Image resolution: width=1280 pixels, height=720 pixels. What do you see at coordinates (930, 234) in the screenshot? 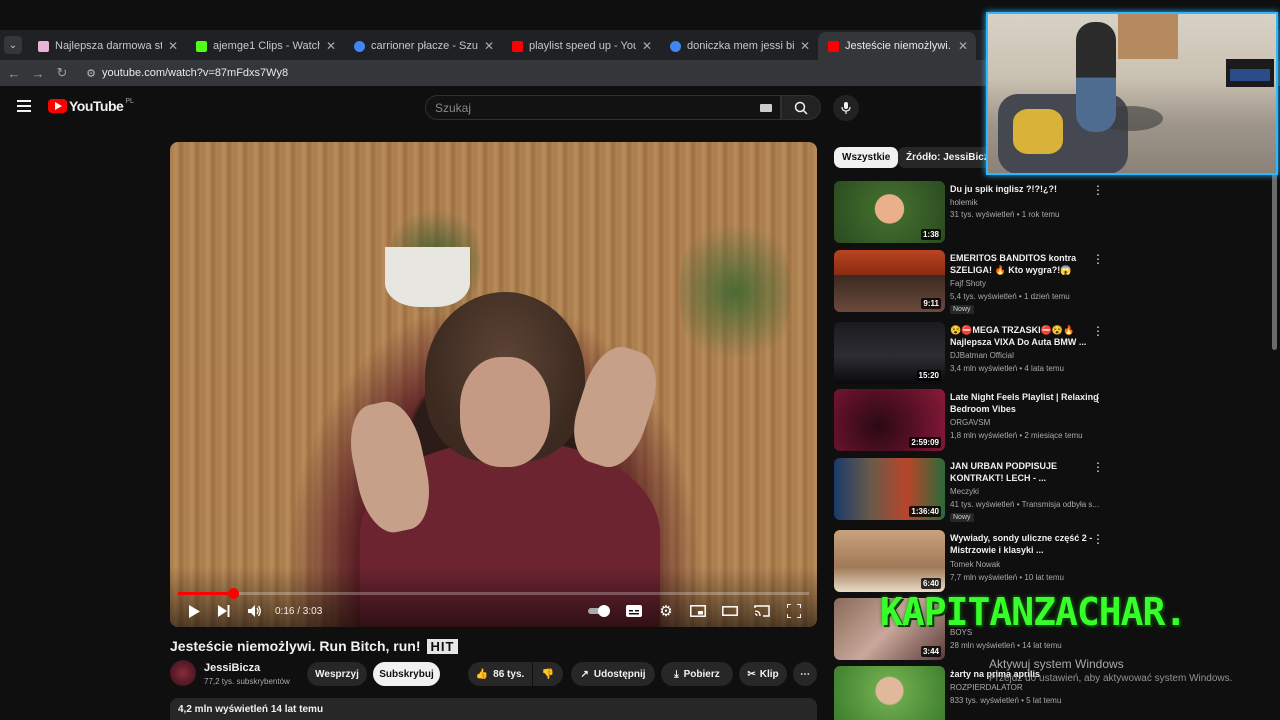
I see `duration-badge: 1:38` at bounding box center [930, 234].